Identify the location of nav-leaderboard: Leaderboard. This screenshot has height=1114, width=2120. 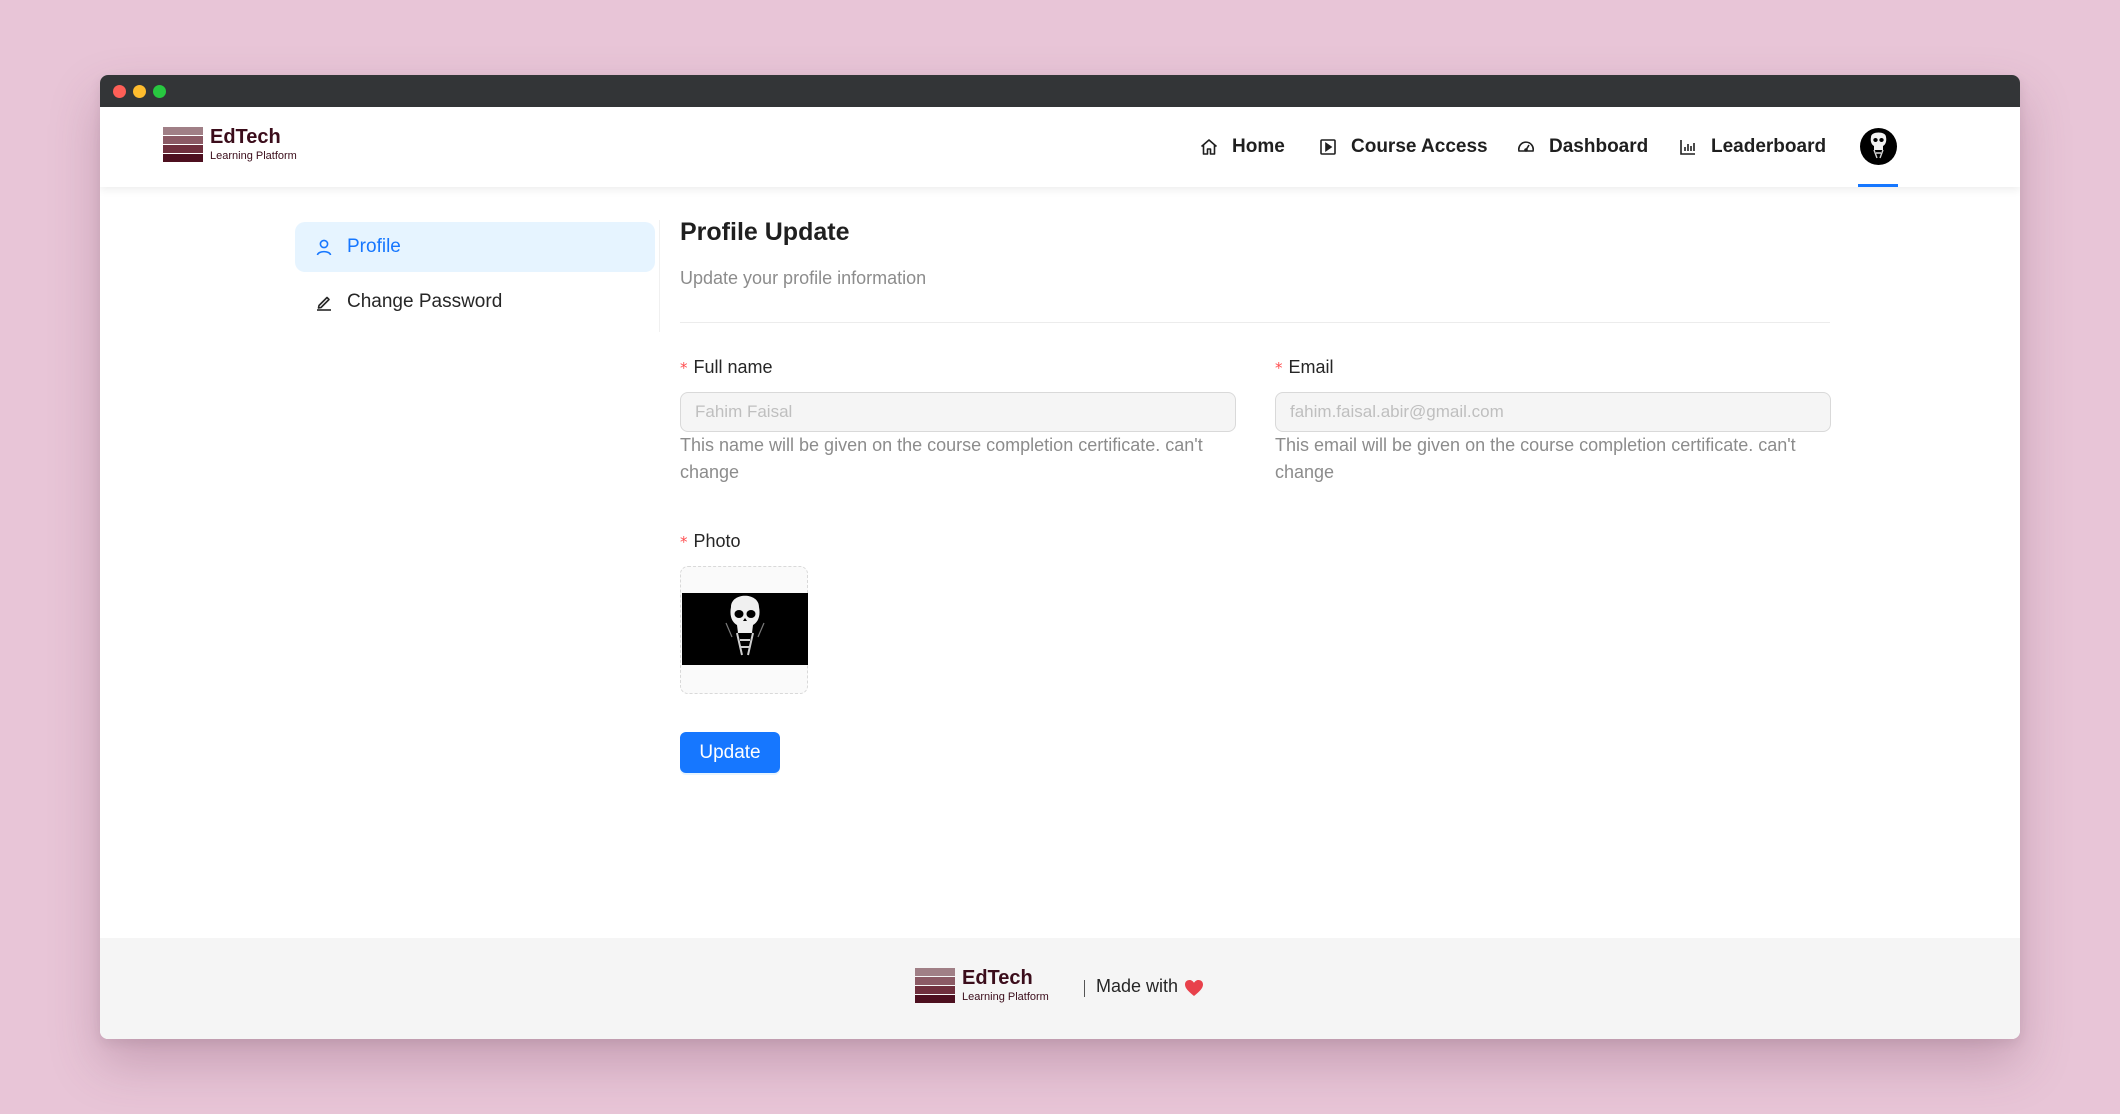
(1752, 147).